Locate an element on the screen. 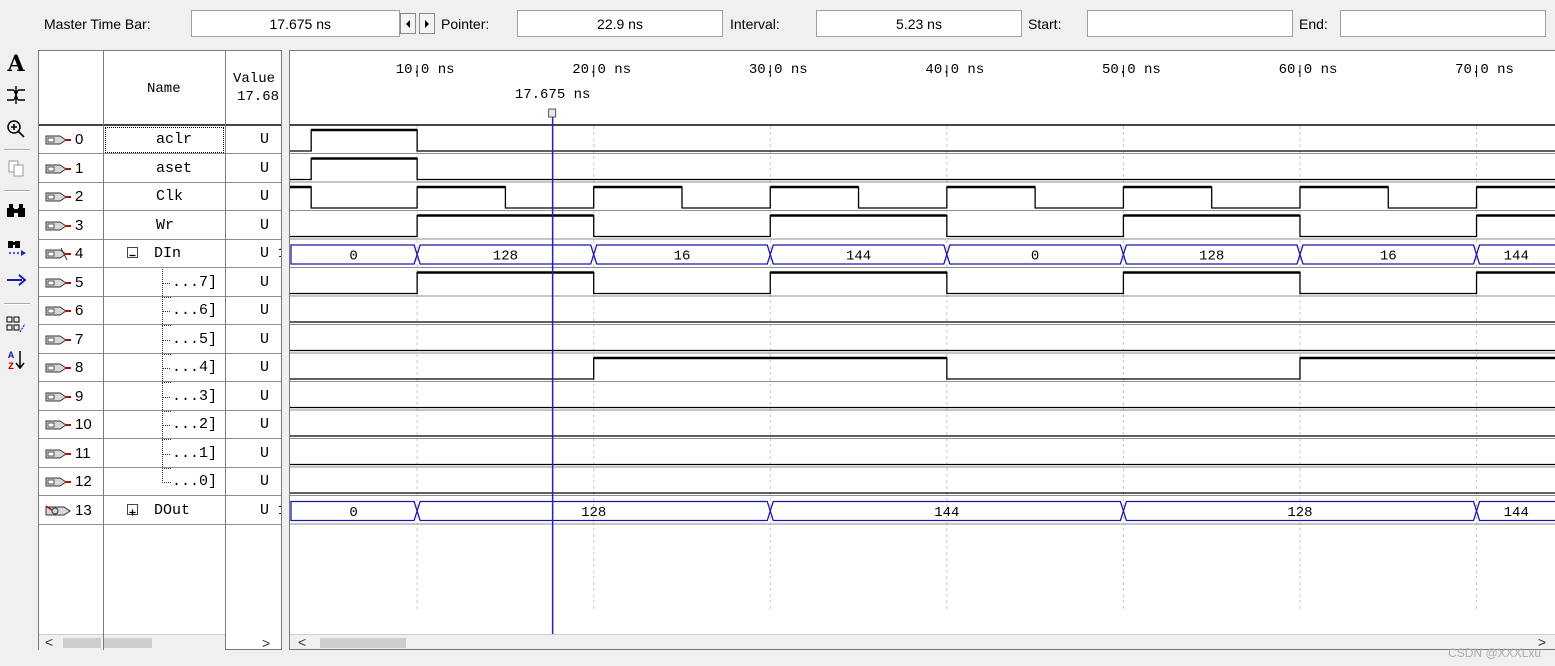 The width and height of the screenshot is (1555, 666). bus-value-label: 144 is located at coordinates (858, 257).